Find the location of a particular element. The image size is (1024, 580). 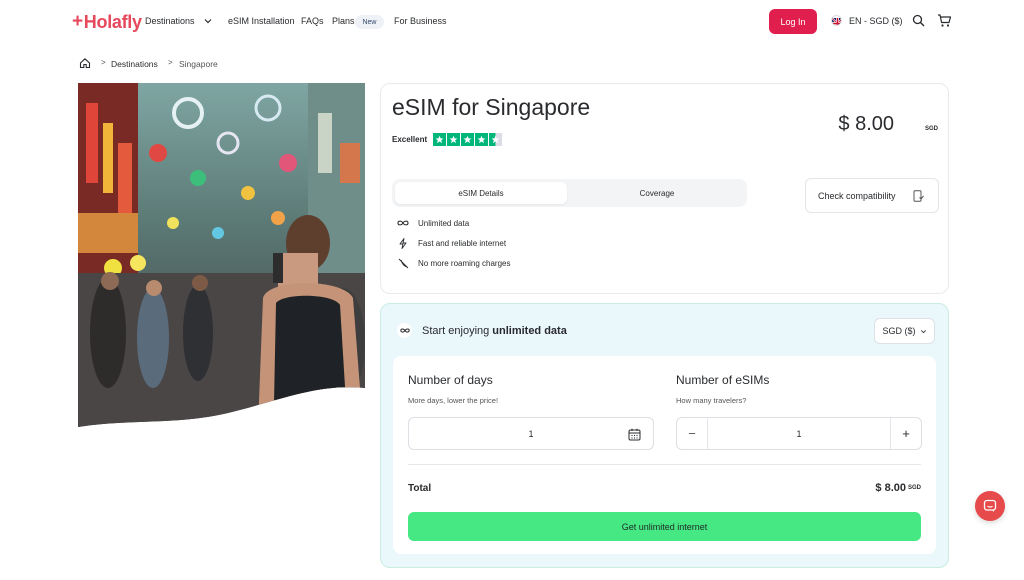

language-currency-selector: EN - SGD ($) is located at coordinates (876, 21).